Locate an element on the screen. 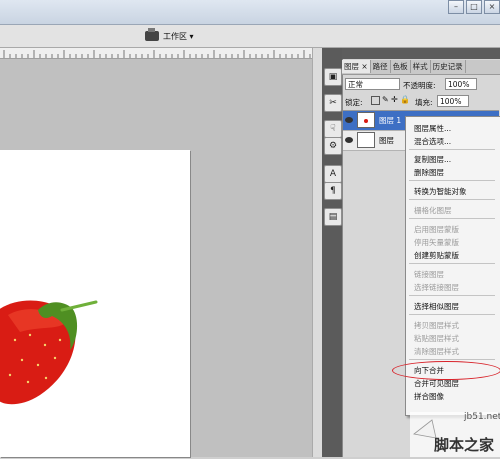 The image size is (500, 459). workspace-switcher: 工作区 ▾ is located at coordinates (169, 35).